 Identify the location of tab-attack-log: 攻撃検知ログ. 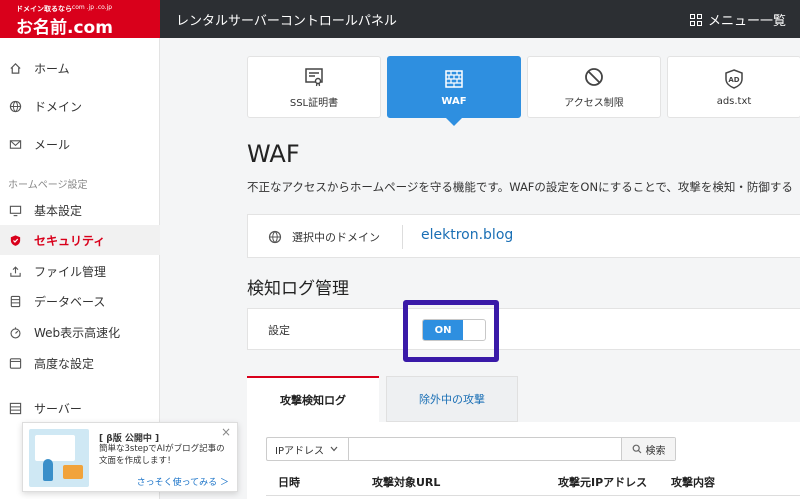
(313, 399).